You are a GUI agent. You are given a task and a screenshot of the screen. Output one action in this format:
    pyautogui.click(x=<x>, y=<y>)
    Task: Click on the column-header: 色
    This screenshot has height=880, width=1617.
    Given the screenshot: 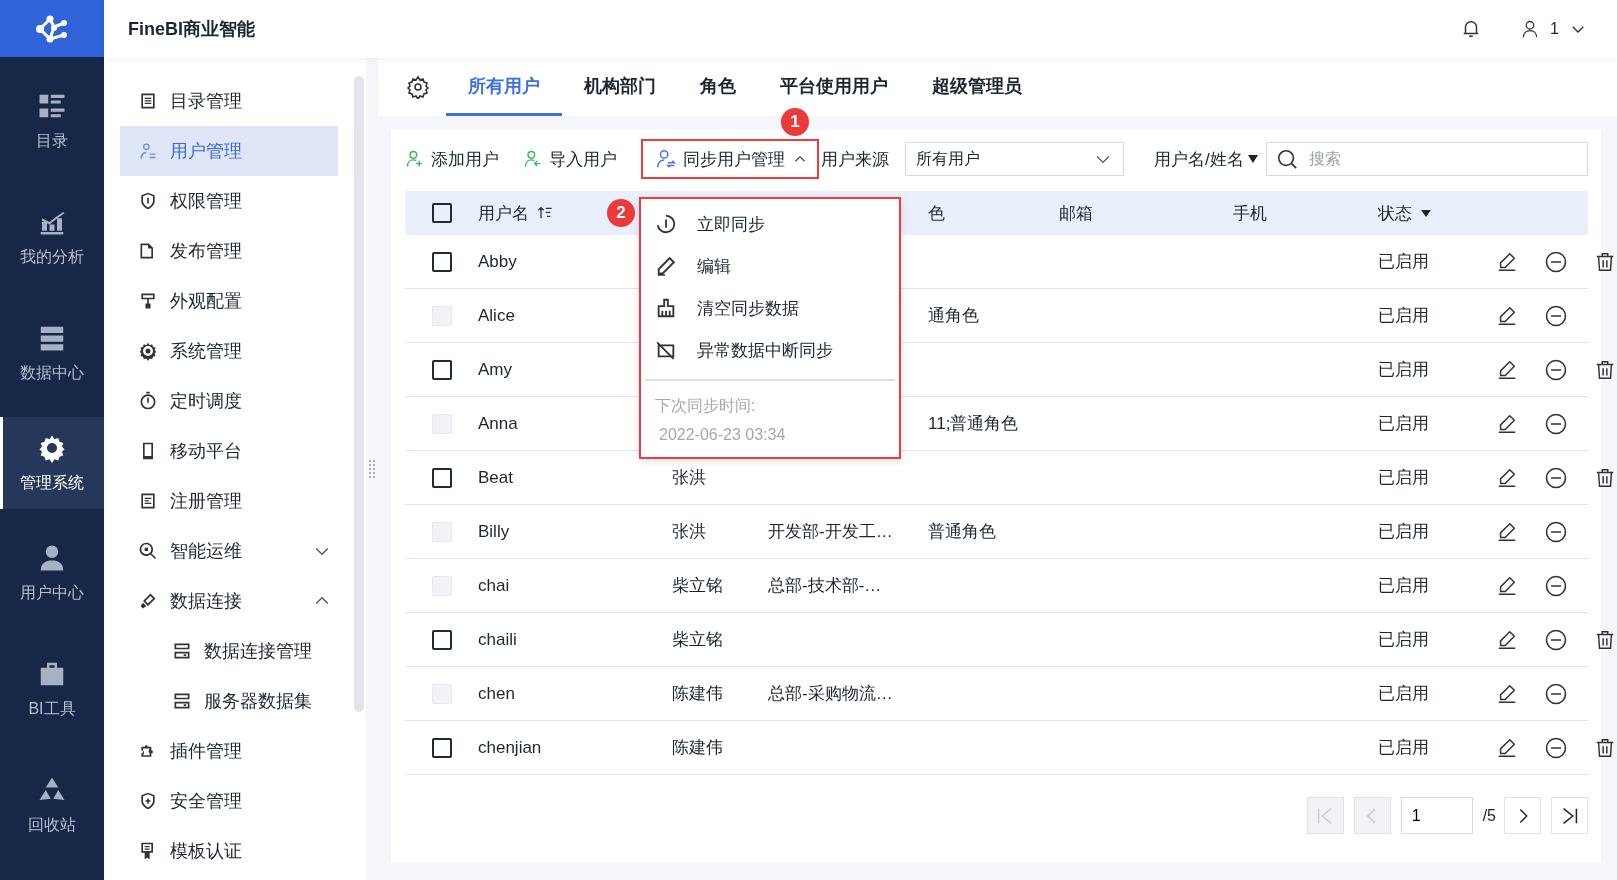 What is the action you would take?
    pyautogui.click(x=936, y=213)
    